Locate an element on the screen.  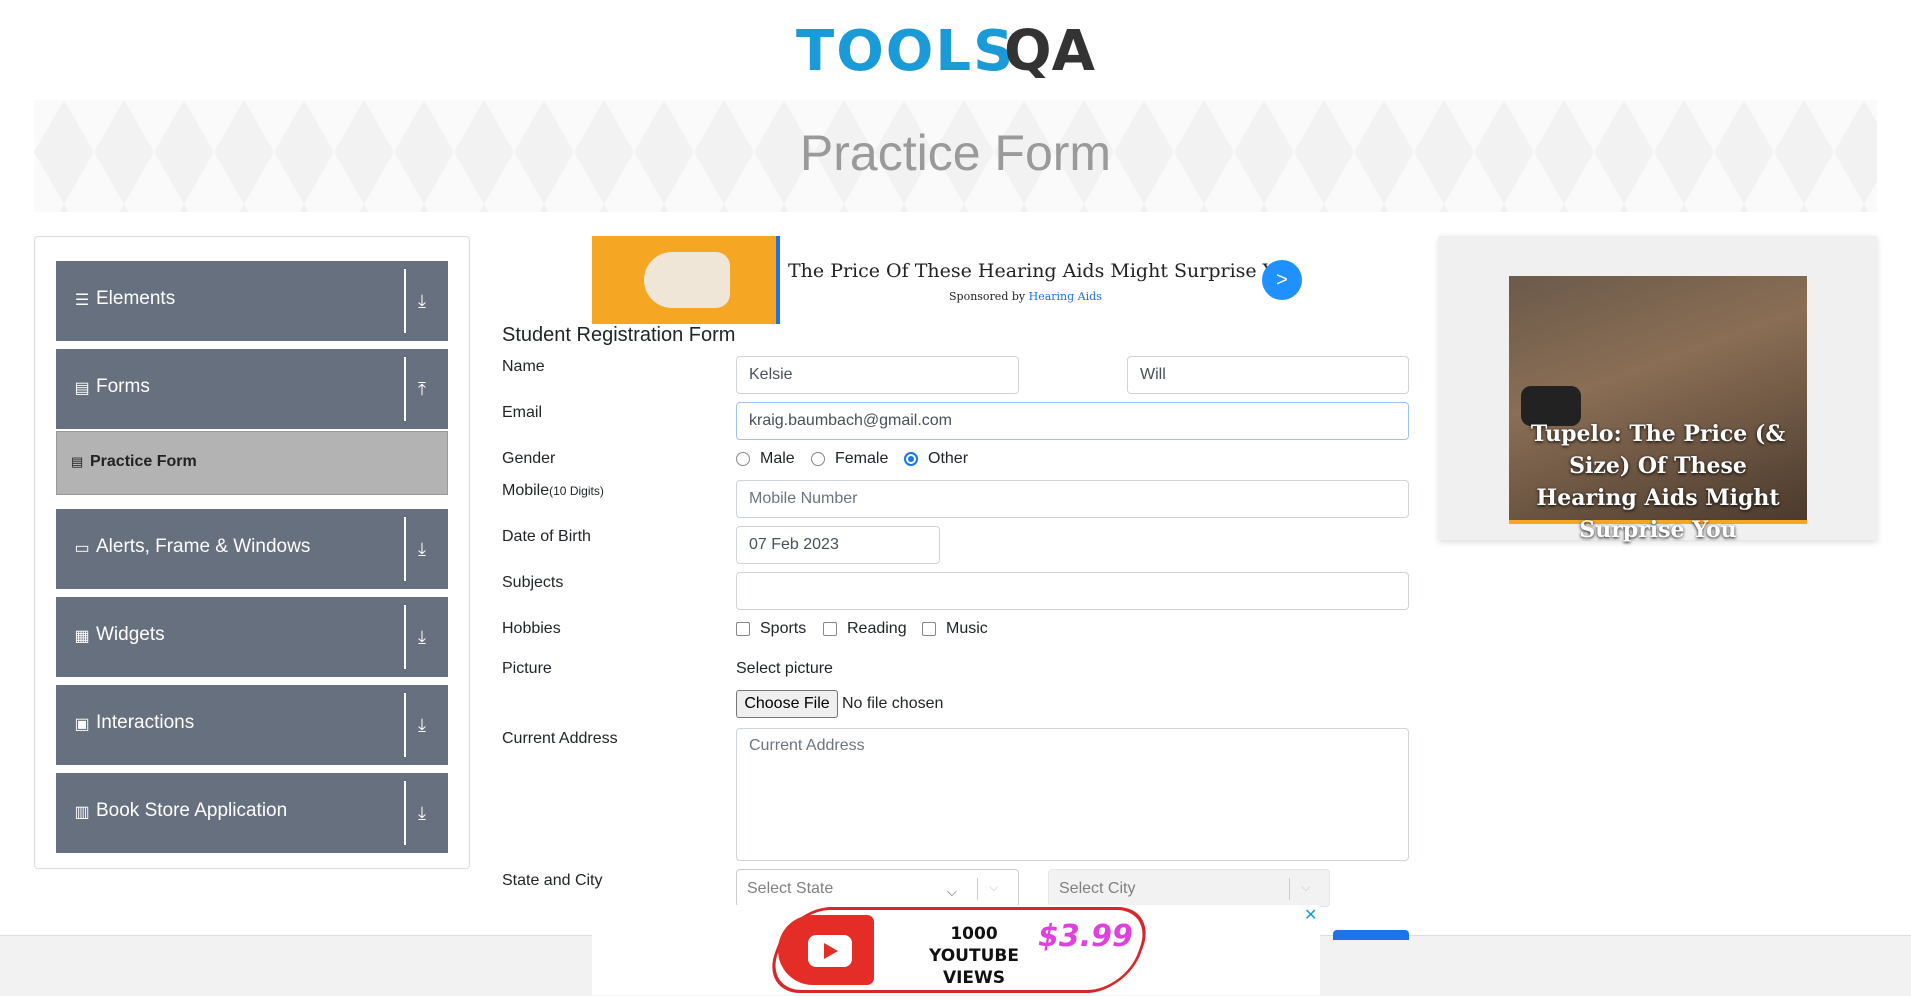
toolsqa-logo: TOOLS QA is located at coordinates (958, 52).